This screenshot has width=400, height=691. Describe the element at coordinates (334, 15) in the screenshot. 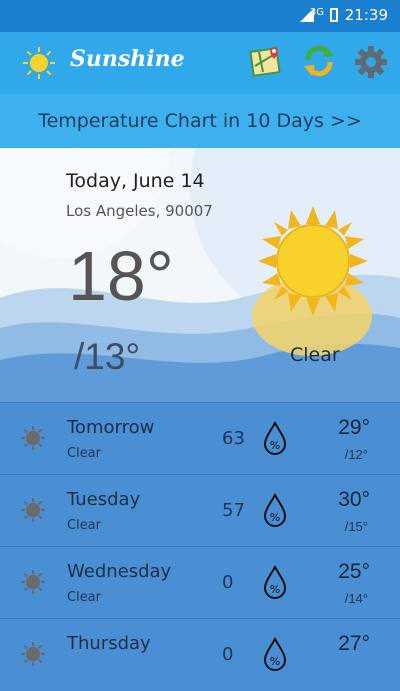

I see `battery-icon` at that location.